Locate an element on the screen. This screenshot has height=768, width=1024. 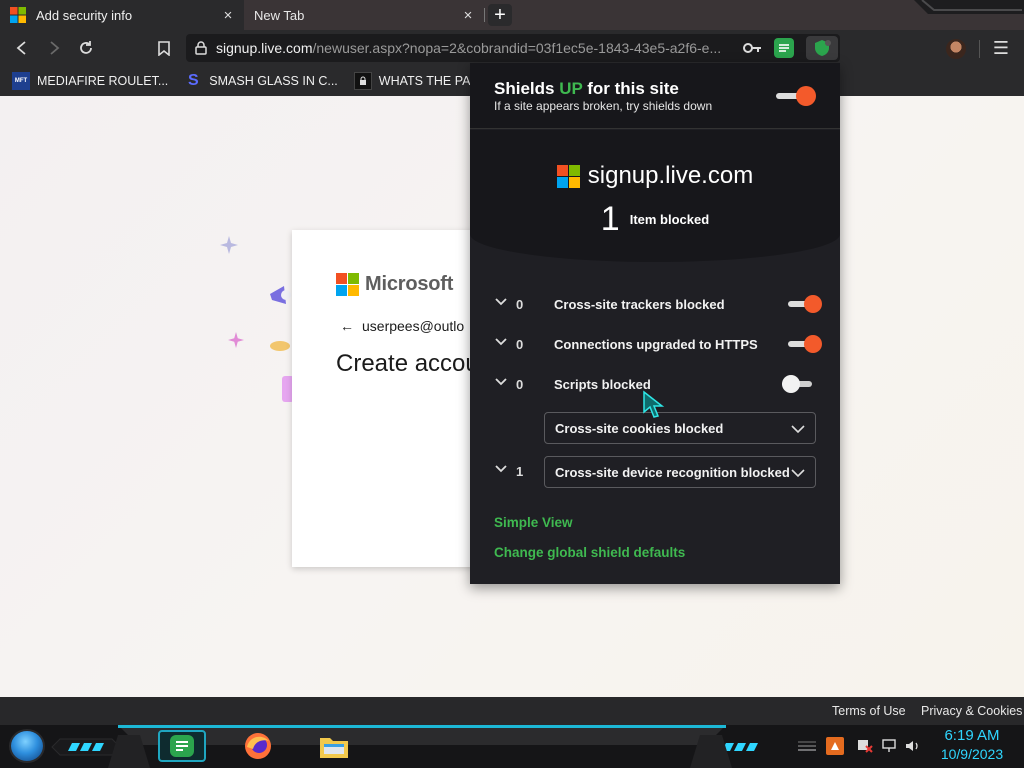
taskbar-notes-app is located at coordinates (182, 746).